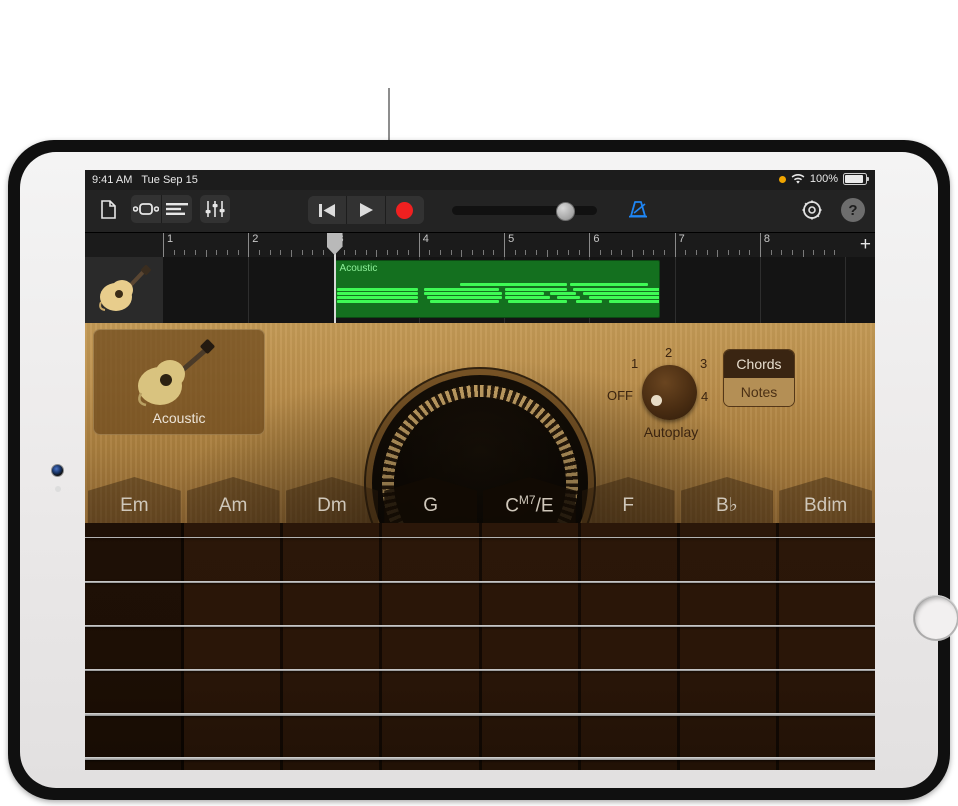  Describe the element at coordinates (365, 210) in the screenshot. I see `play-button` at that location.